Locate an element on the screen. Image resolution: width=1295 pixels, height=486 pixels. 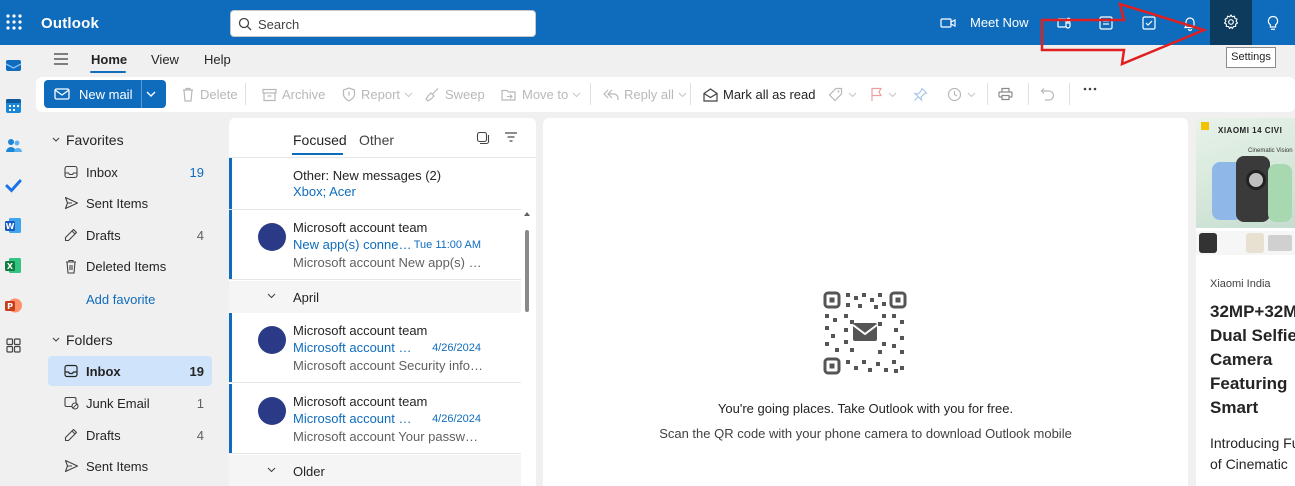
message-subject: Microsoft account password change is located at coordinates (353, 418).